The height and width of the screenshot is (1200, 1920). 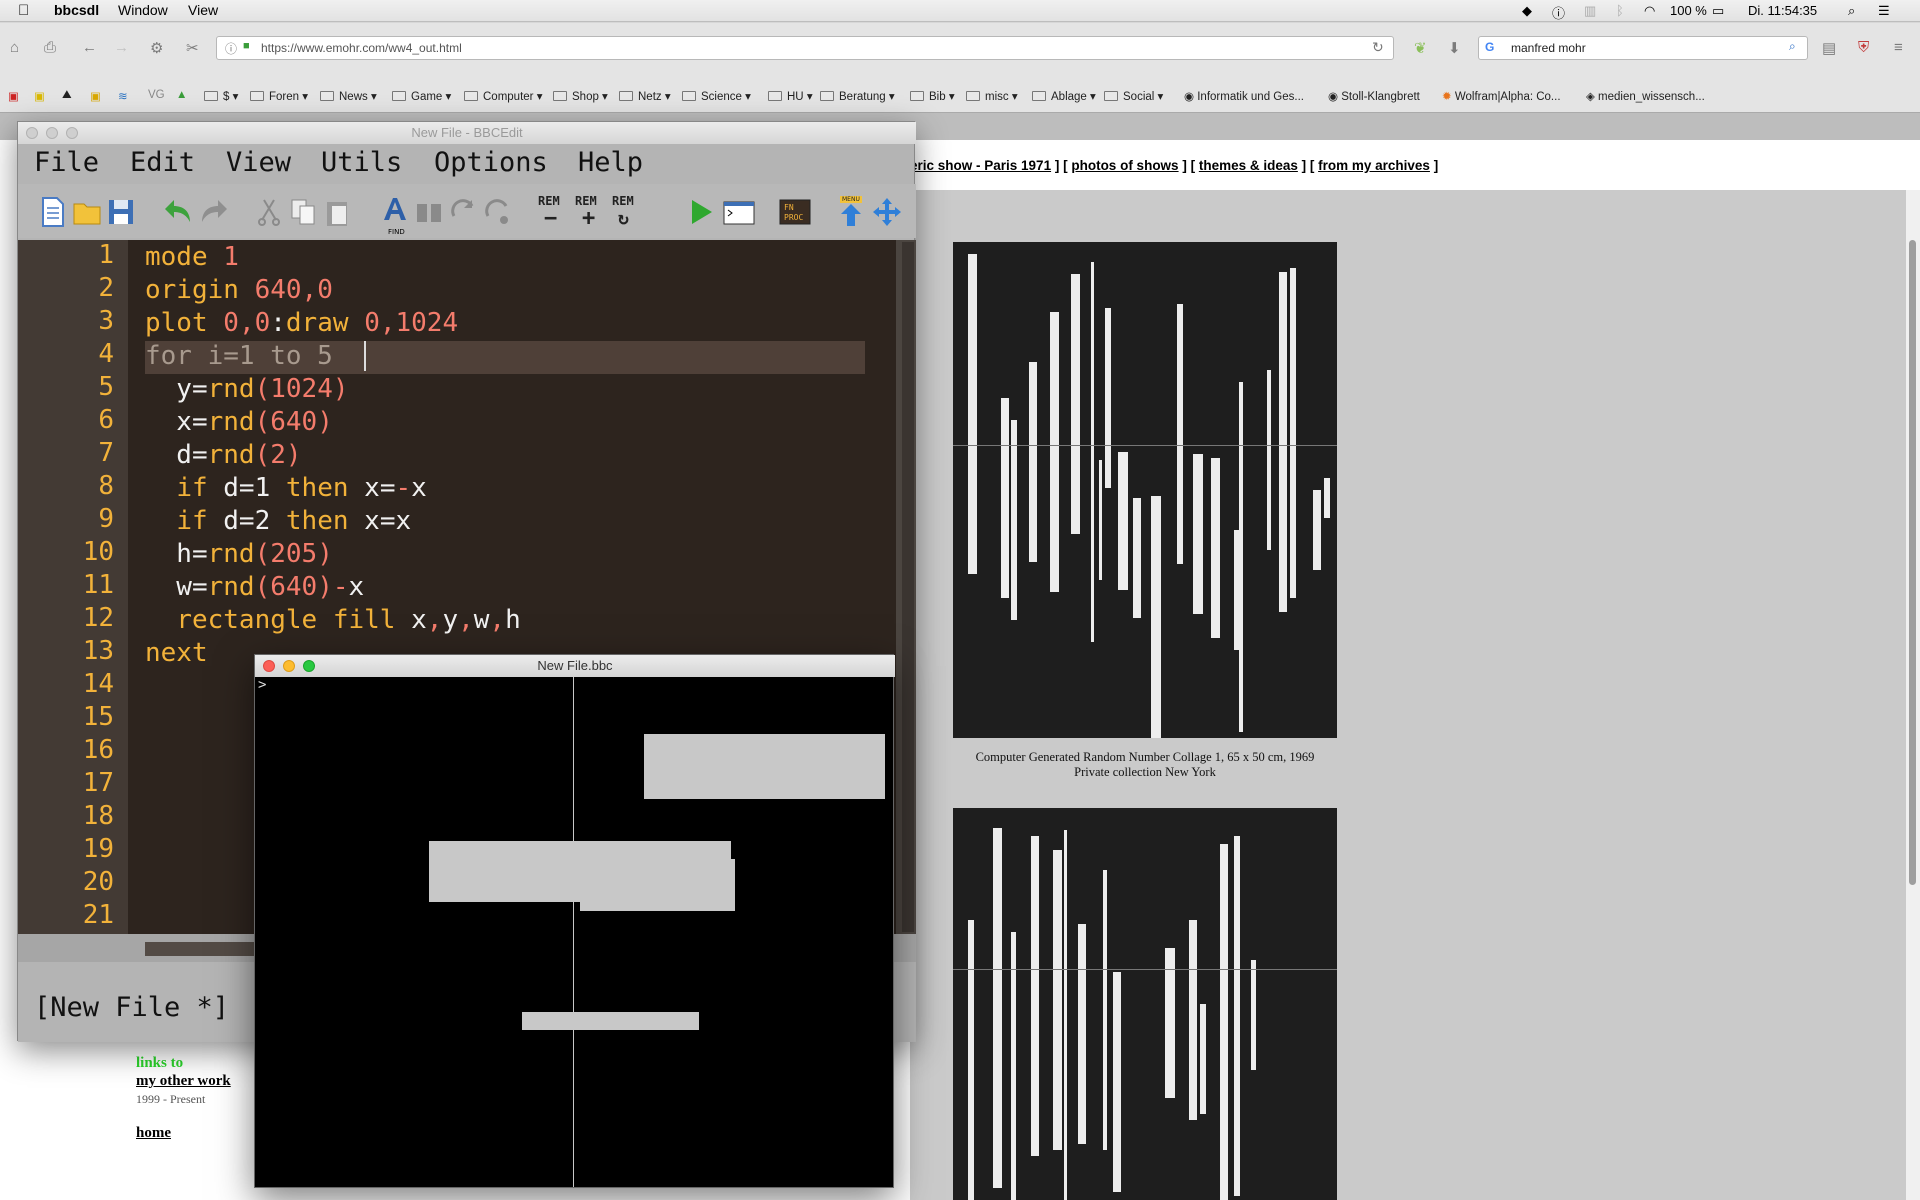 What do you see at coordinates (790, 96) in the screenshot?
I see `bookmark-folder-hu: HU ▾` at bounding box center [790, 96].